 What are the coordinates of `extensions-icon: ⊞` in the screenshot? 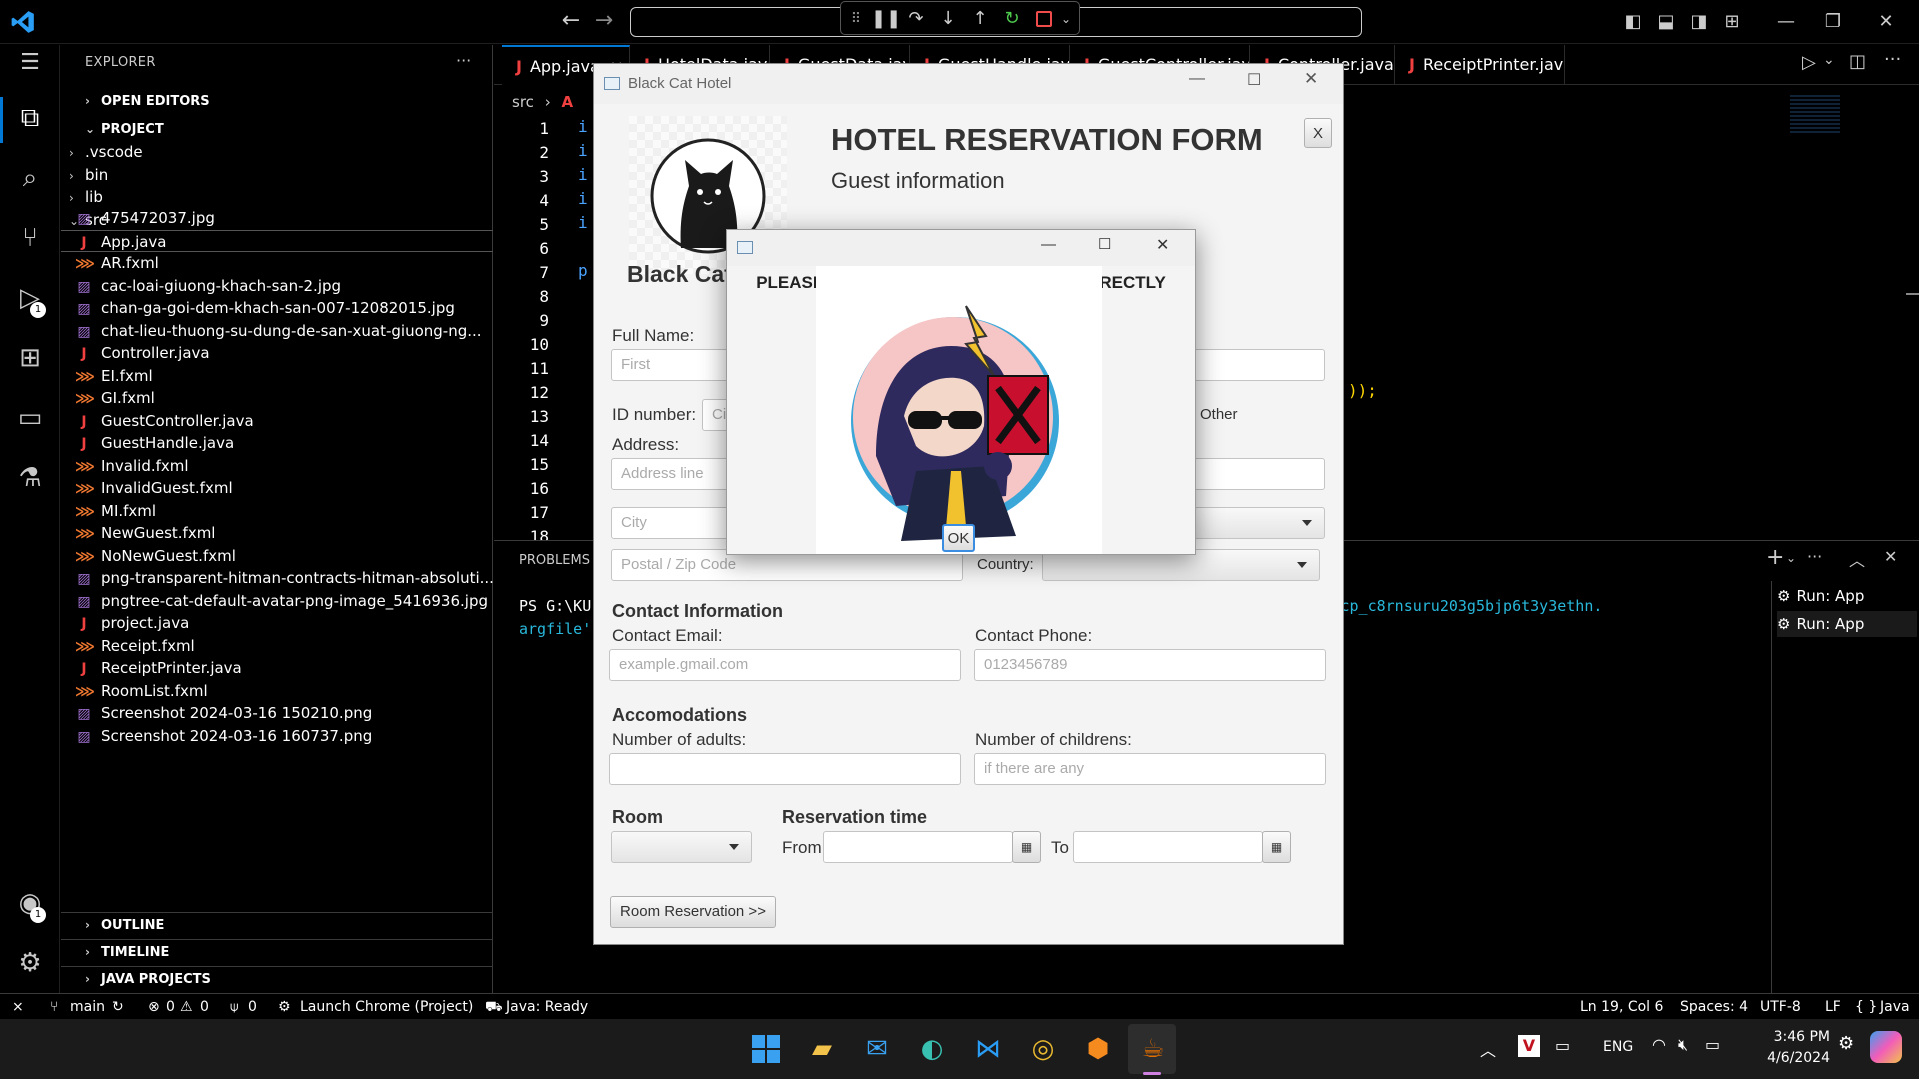 It's located at (30, 358).